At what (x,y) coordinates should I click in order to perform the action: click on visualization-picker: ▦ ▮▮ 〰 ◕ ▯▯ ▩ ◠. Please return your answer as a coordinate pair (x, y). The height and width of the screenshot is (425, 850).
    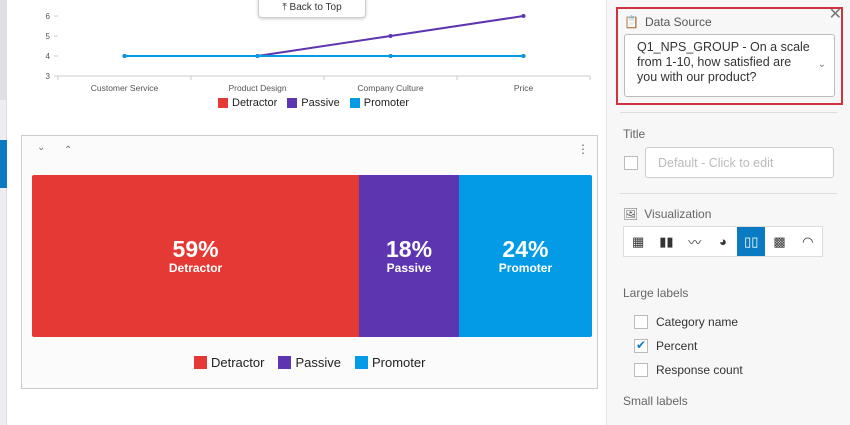
    Looking at the image, I should click on (723, 241).